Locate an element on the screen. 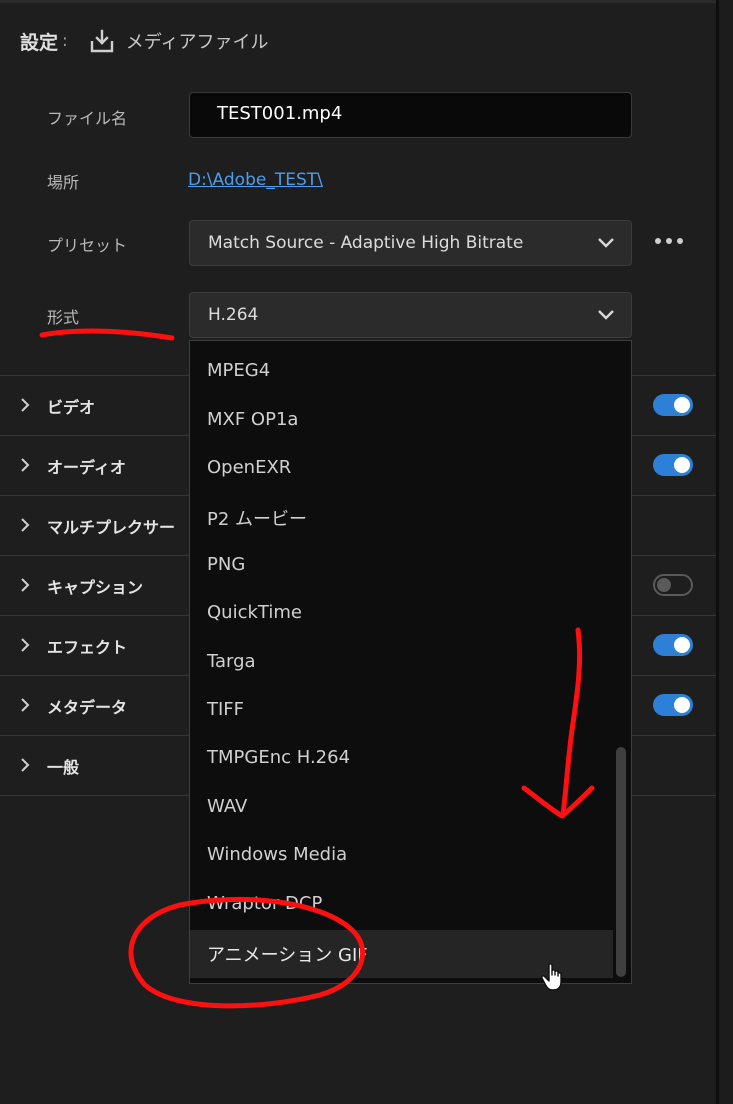  preset-label: プリセット is located at coordinates (87, 245).